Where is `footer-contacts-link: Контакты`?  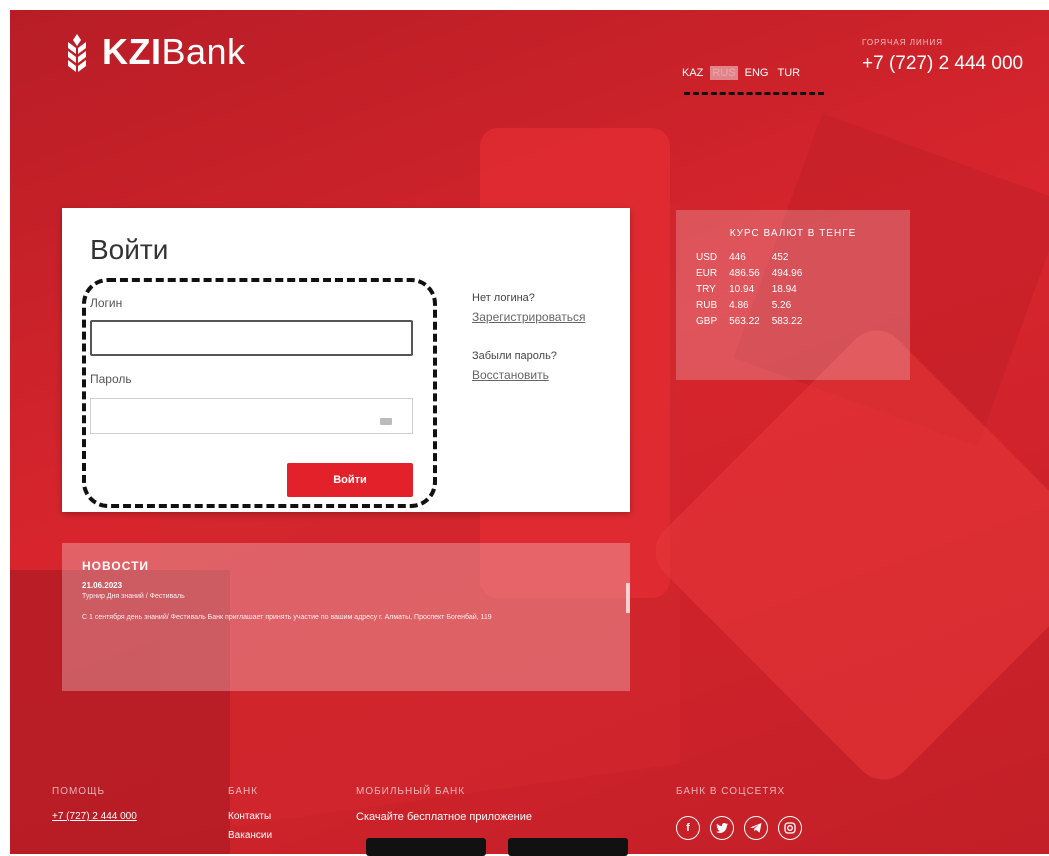
footer-contacts-link: Контакты is located at coordinates (250, 816).